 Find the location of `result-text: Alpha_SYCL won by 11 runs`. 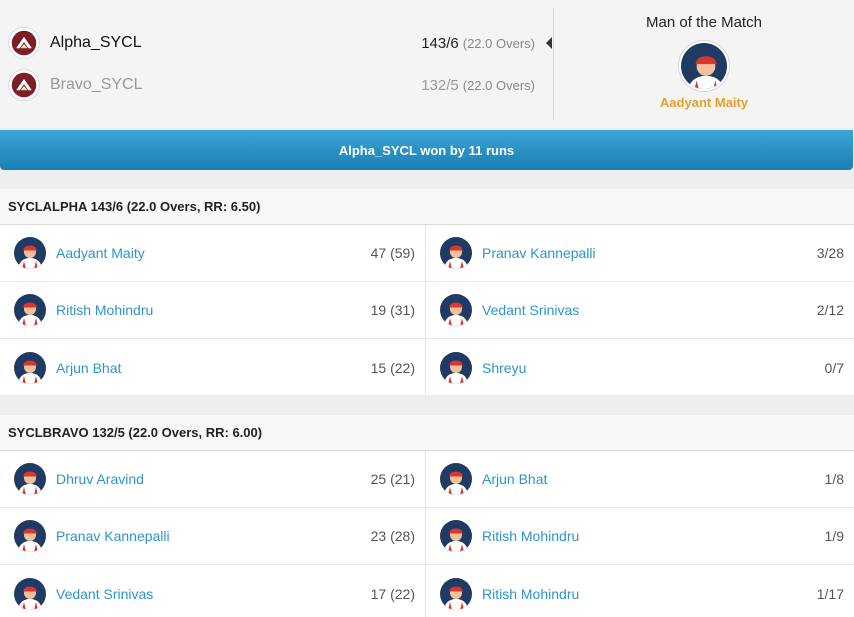

result-text: Alpha_SYCL won by 11 runs is located at coordinates (426, 150).